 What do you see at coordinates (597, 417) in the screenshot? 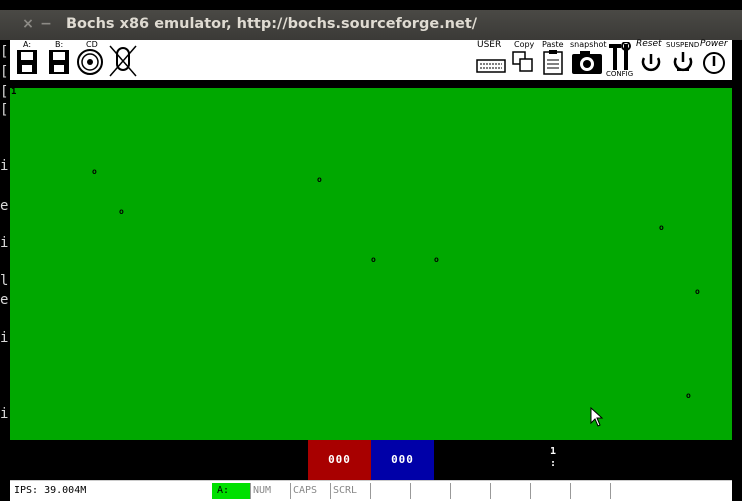
I see `mouse-pointer-icon` at bounding box center [597, 417].